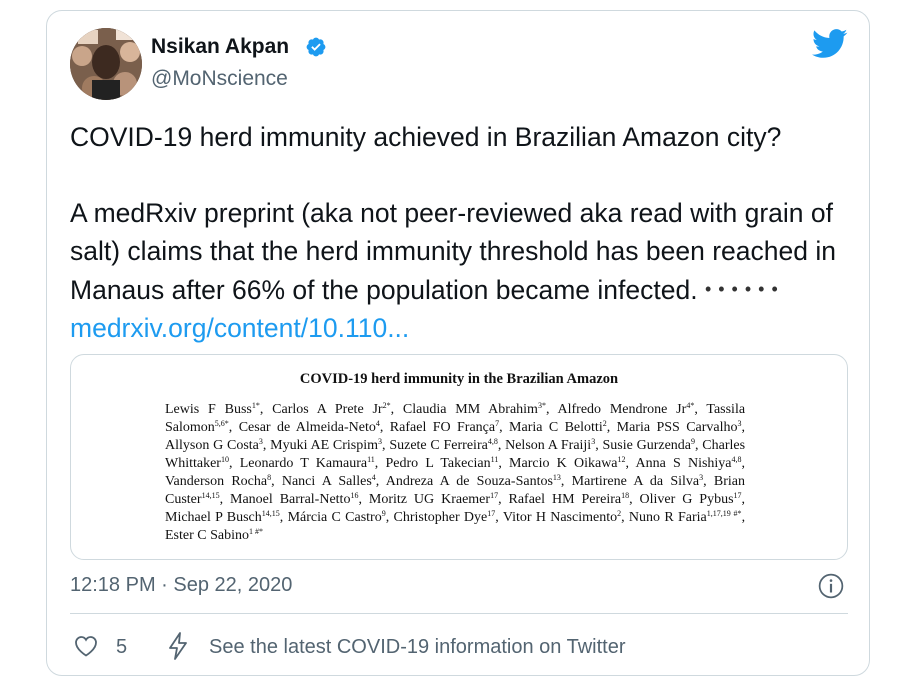 The image size is (903, 700). I want to click on author-handle: @MoNscience, so click(219, 79).